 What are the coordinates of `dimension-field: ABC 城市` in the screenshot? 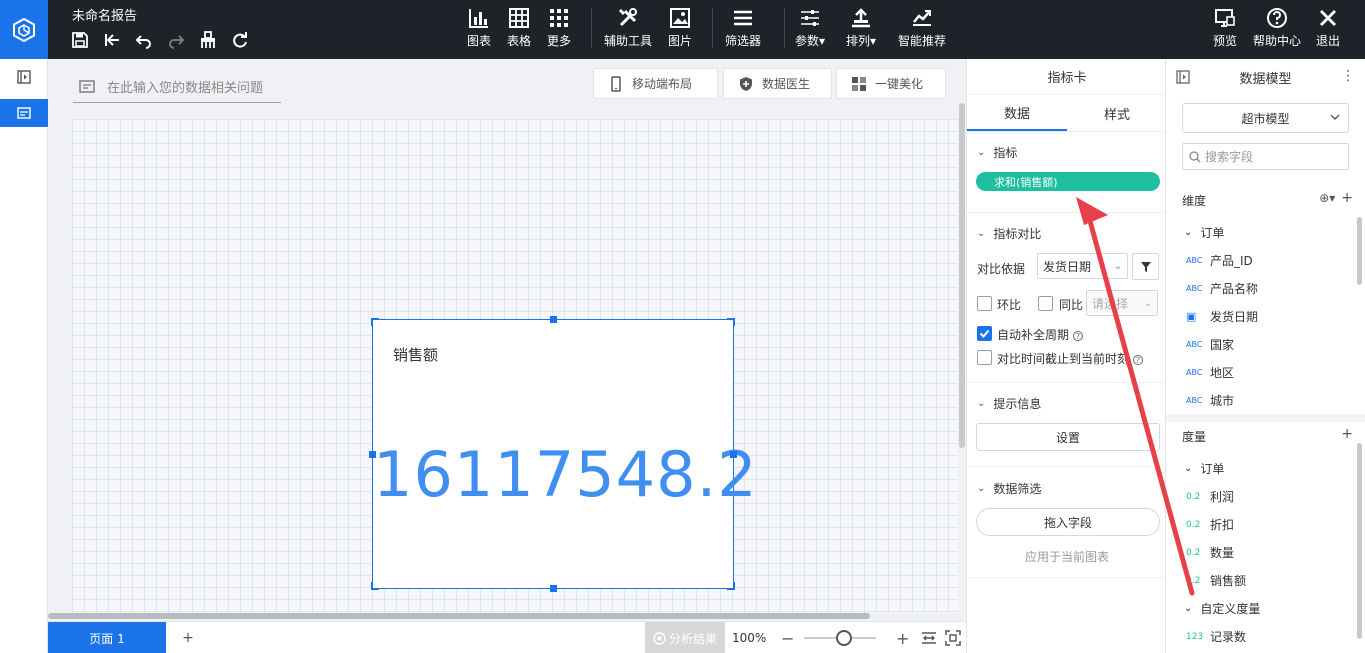 It's located at (1210, 400).